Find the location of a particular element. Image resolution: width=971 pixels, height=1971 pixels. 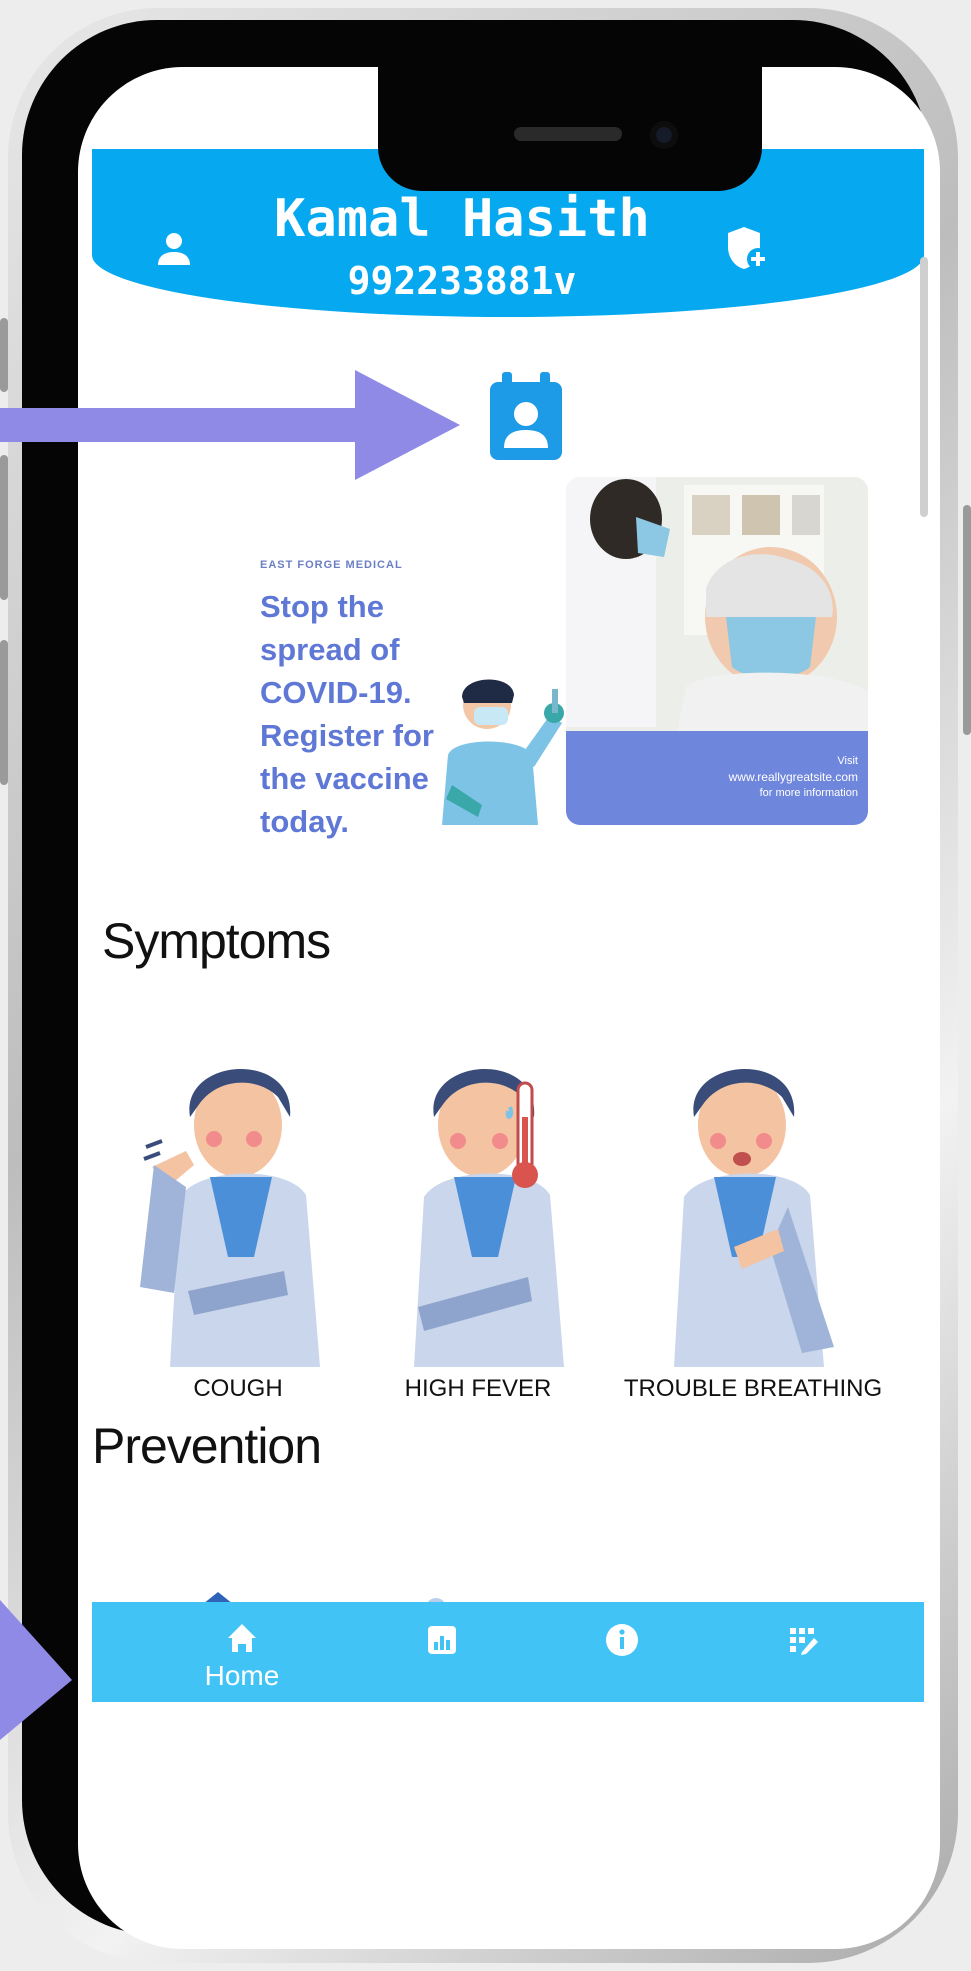

scrollbar is located at coordinates (924, 387).